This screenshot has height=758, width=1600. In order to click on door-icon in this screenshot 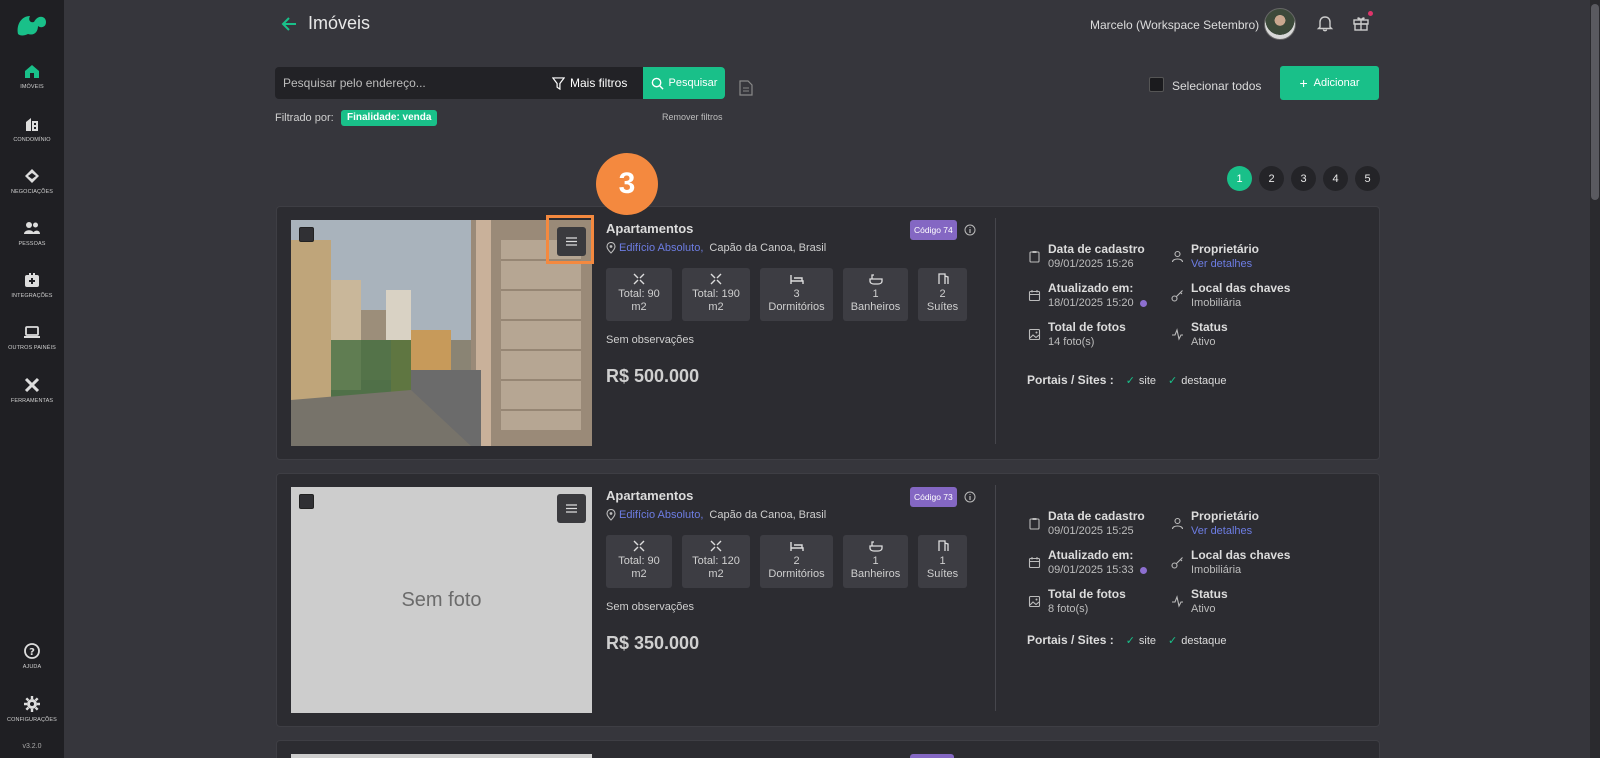, I will do `click(943, 278)`.